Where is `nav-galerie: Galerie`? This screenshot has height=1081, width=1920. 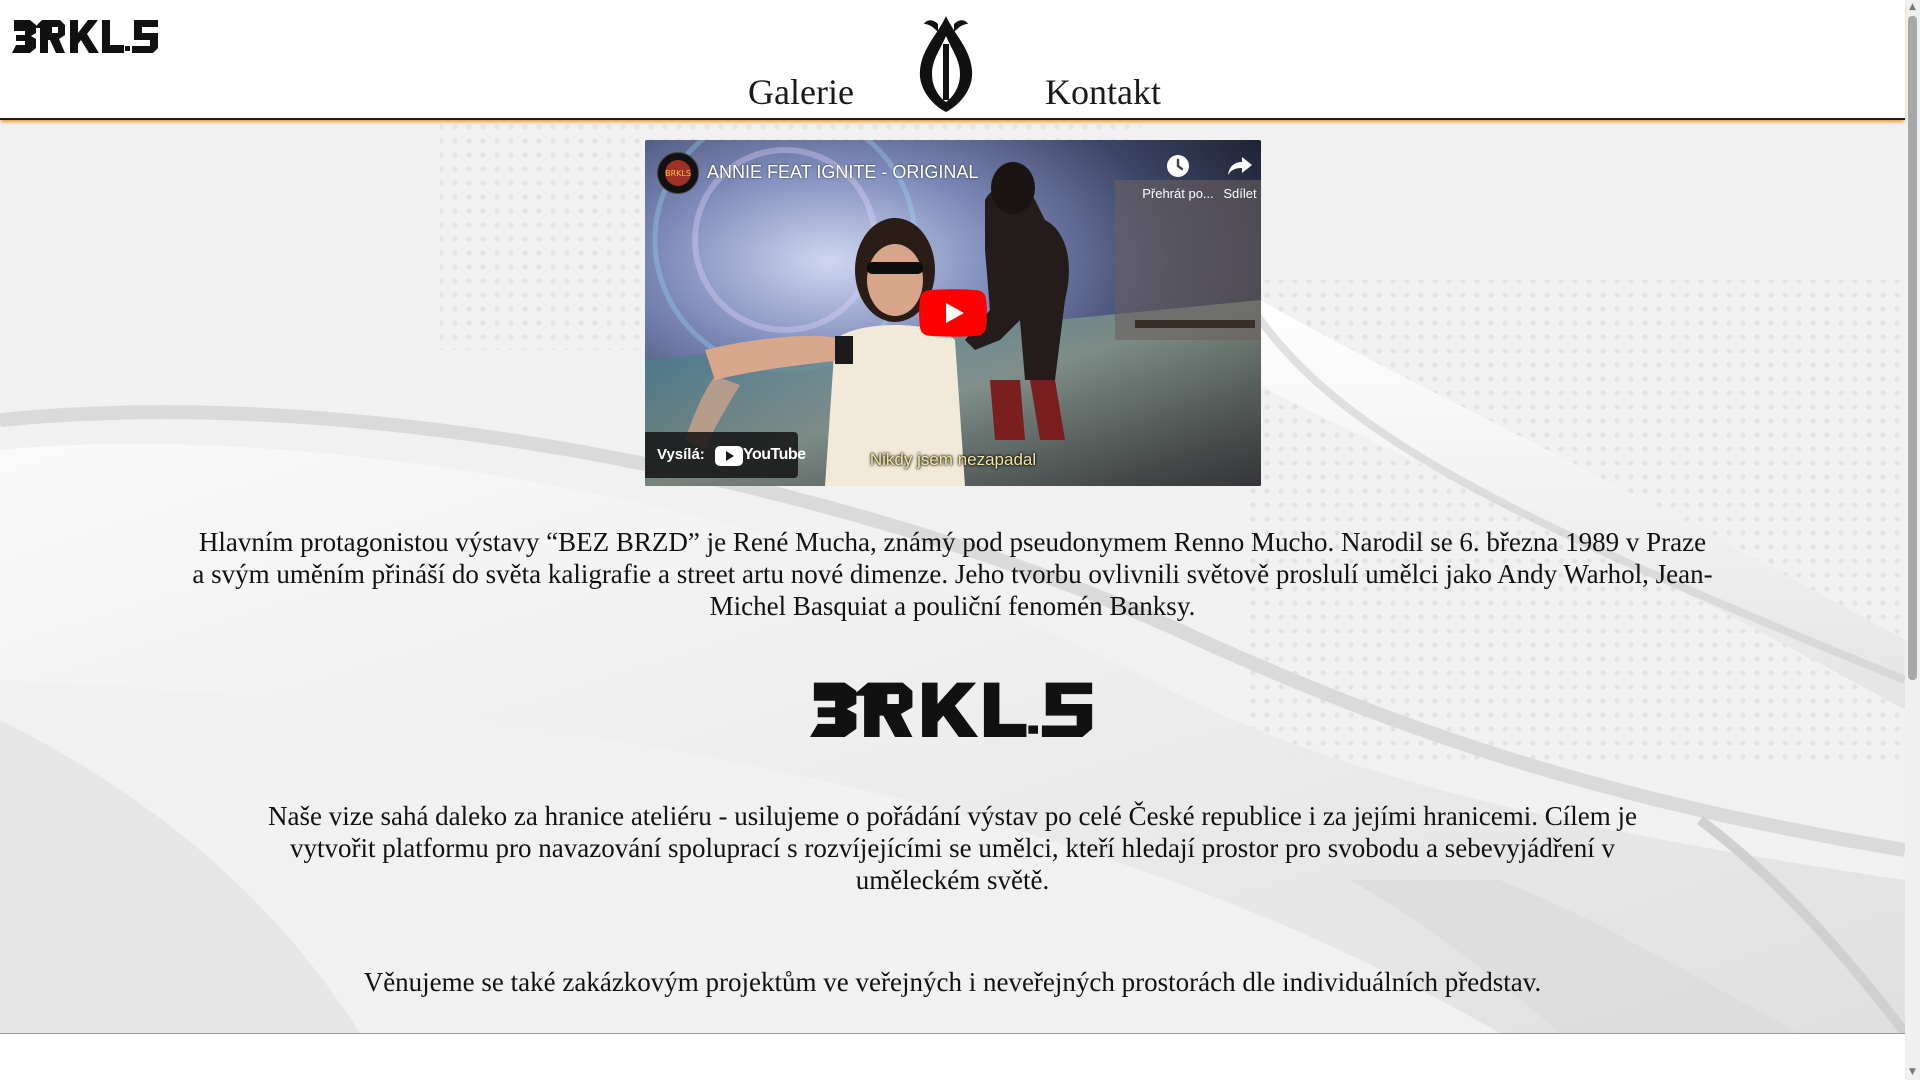 nav-galerie: Galerie is located at coordinates (801, 92).